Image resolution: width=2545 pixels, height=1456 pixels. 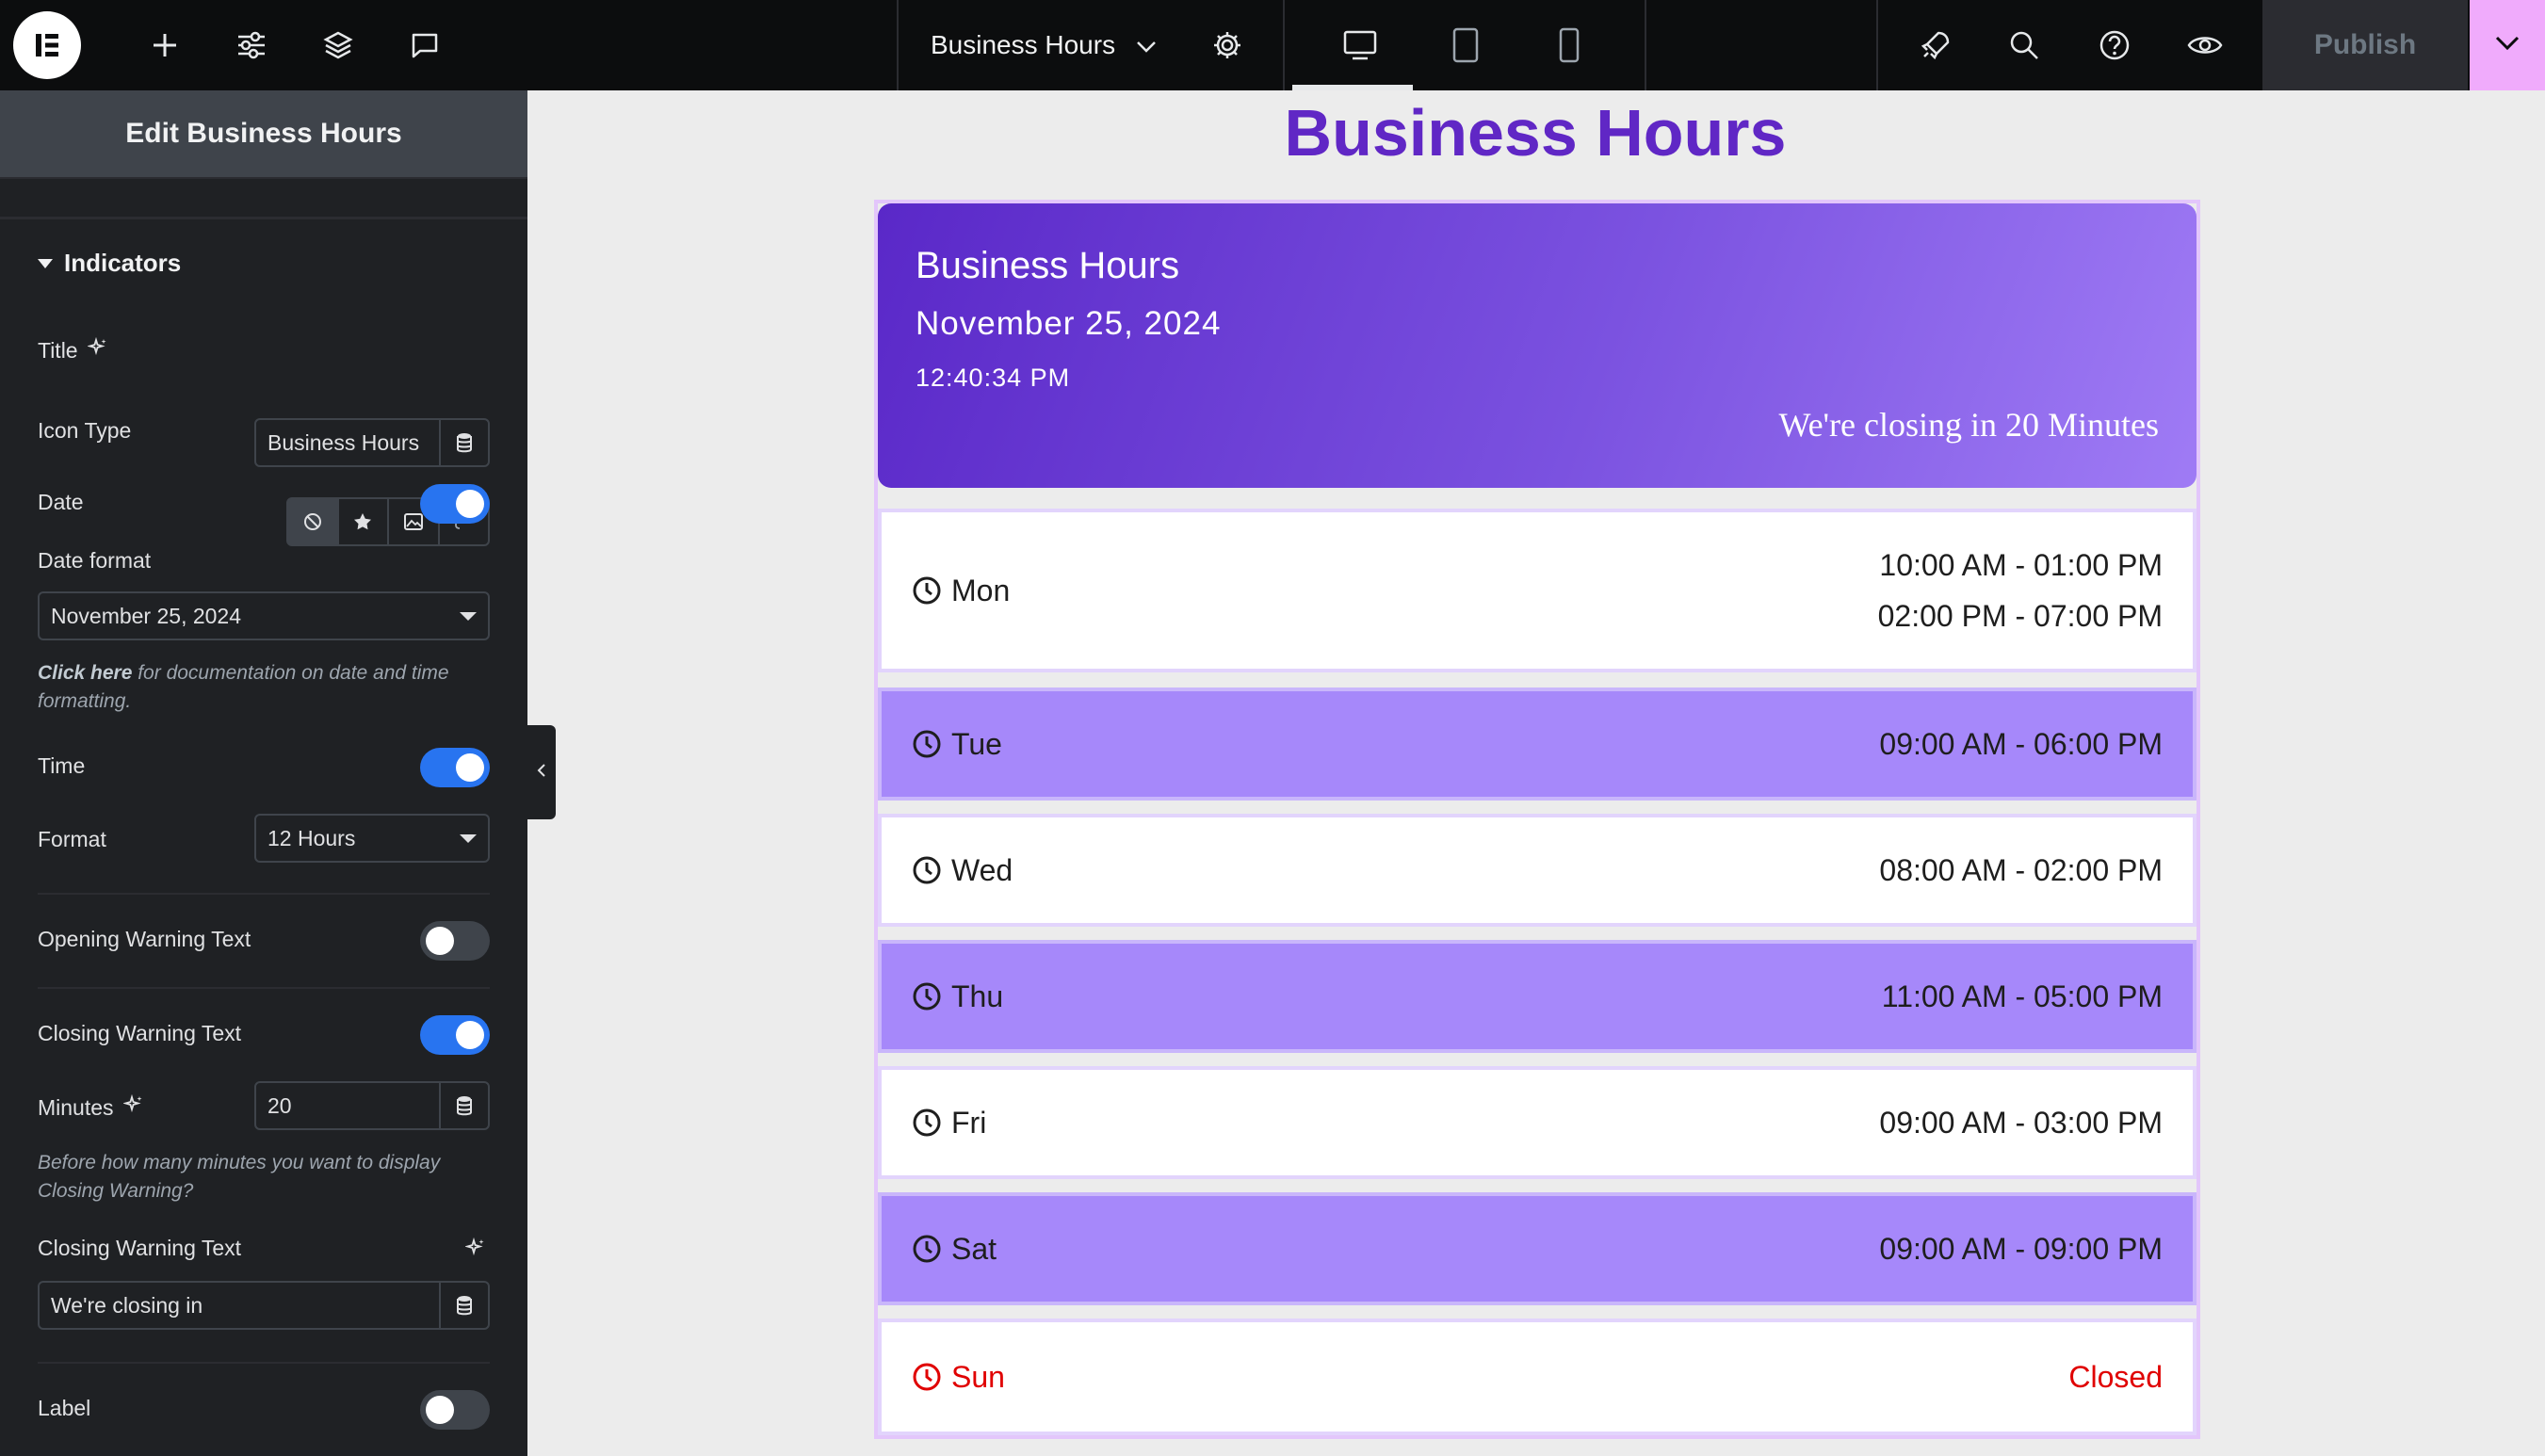 I want to click on day-row: Thu 11:00 AM - 05:00 PM, so click(x=1537, y=996).